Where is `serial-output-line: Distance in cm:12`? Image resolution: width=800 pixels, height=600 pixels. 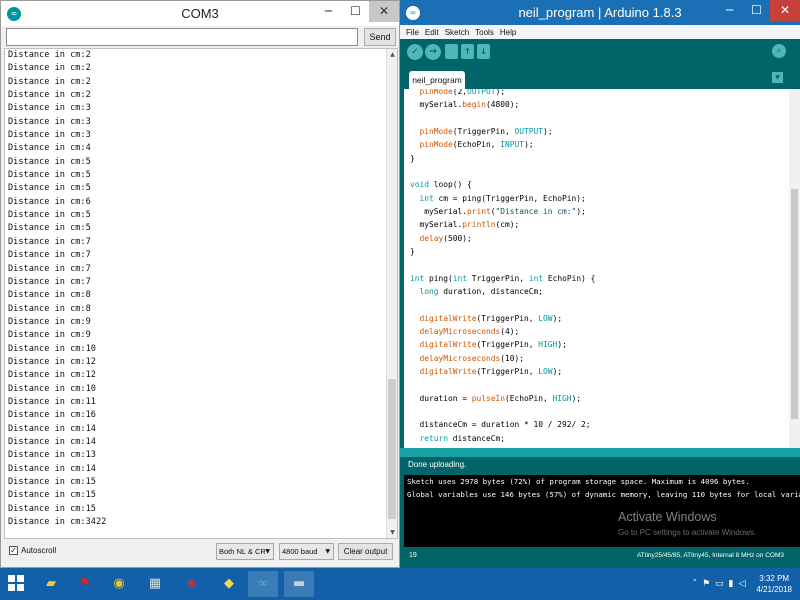 serial-output-line: Distance in cm:12 is located at coordinates (52, 361).